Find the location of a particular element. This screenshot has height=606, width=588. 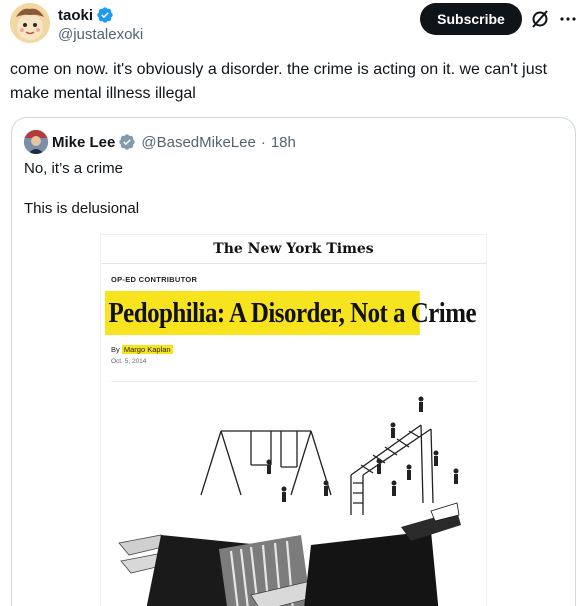

author-avatar is located at coordinates (30, 23).